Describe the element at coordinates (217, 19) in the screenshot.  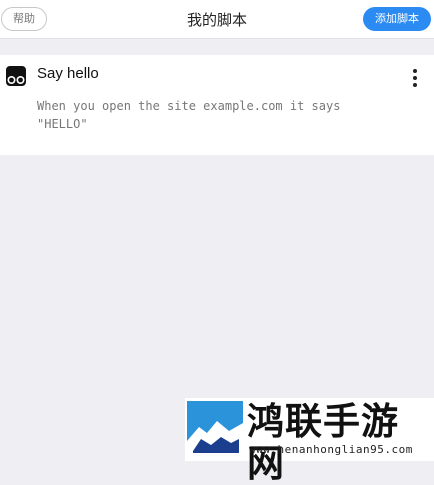
I see `top-bar: 帮助 我的脚本 添加脚本` at that location.